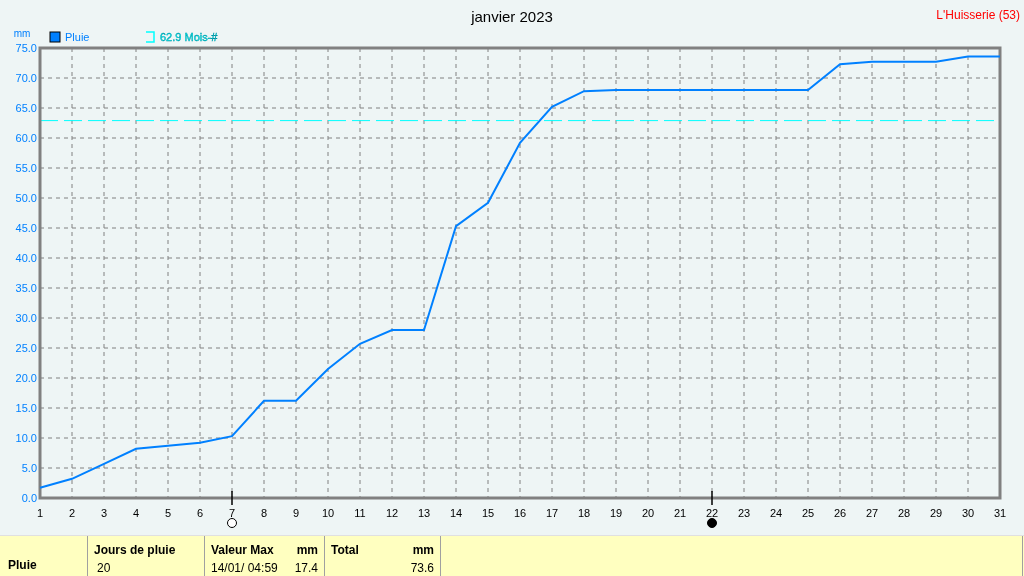 The width and height of the screenshot is (1024, 576). Describe the element at coordinates (512, 17) in the screenshot. I see `chart-title: janvier 2023` at that location.